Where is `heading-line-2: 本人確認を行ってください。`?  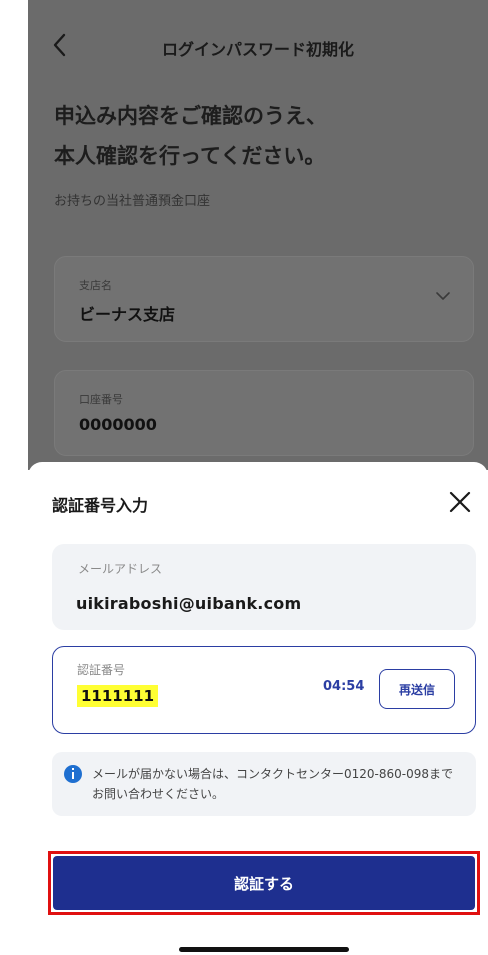 heading-line-2: 本人確認を行ってください。 is located at coordinates (190, 156).